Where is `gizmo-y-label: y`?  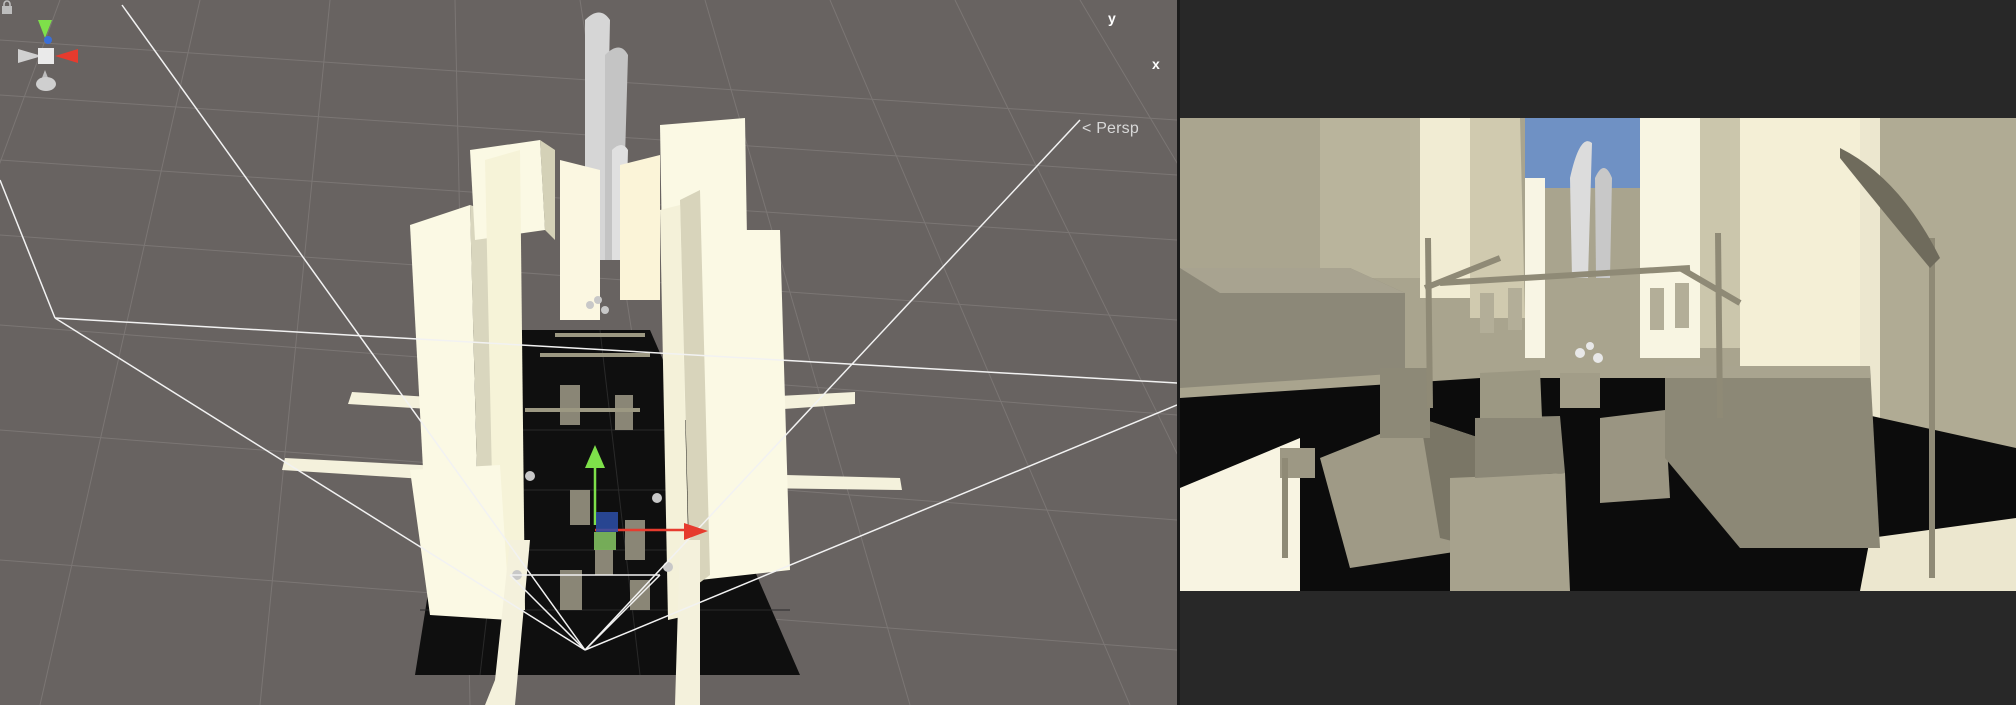 gizmo-y-label: y is located at coordinates (1112, 18).